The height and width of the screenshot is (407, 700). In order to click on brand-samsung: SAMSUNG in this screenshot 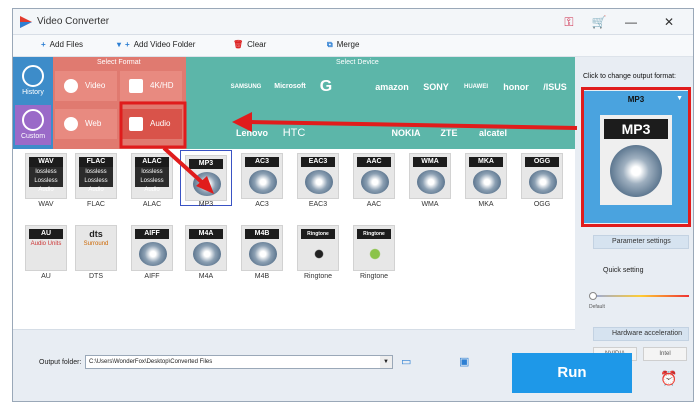, I will do `click(246, 87)`.